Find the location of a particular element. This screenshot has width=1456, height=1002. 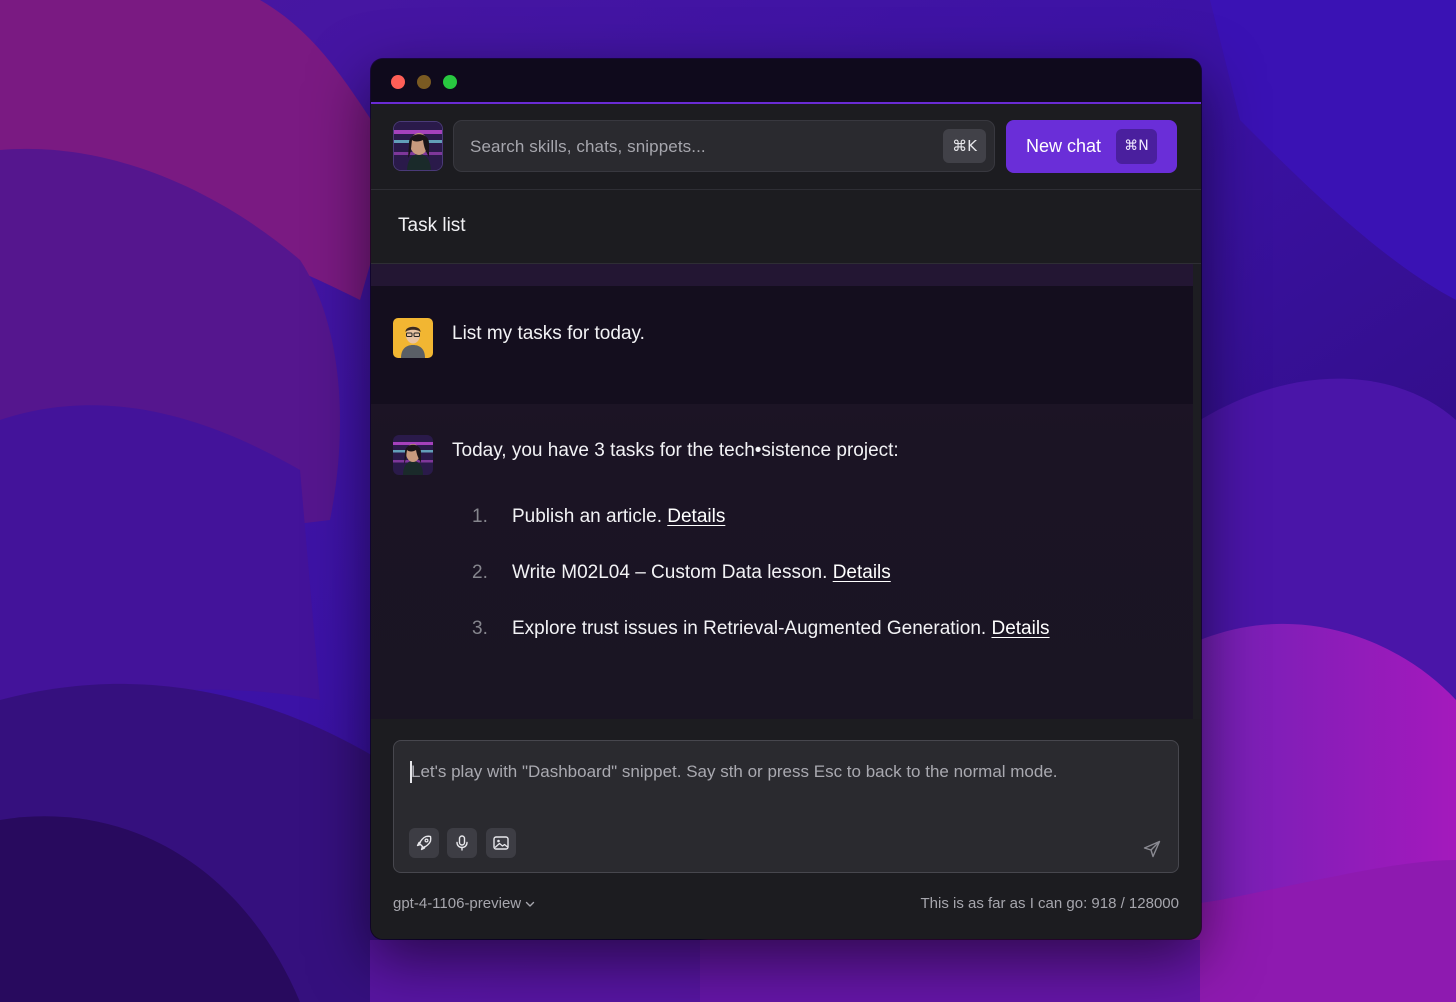

conversation-top-strip is located at coordinates (782, 275).